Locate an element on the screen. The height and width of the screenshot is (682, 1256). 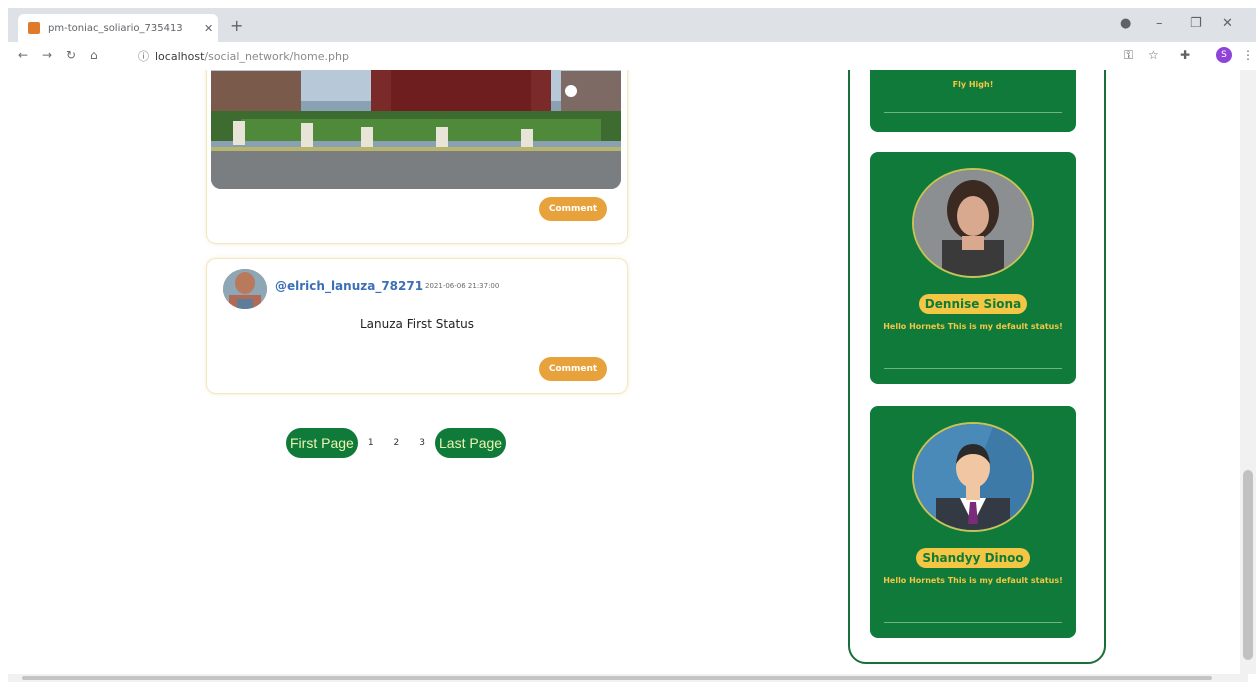
favicon-icon is located at coordinates (34, 28).